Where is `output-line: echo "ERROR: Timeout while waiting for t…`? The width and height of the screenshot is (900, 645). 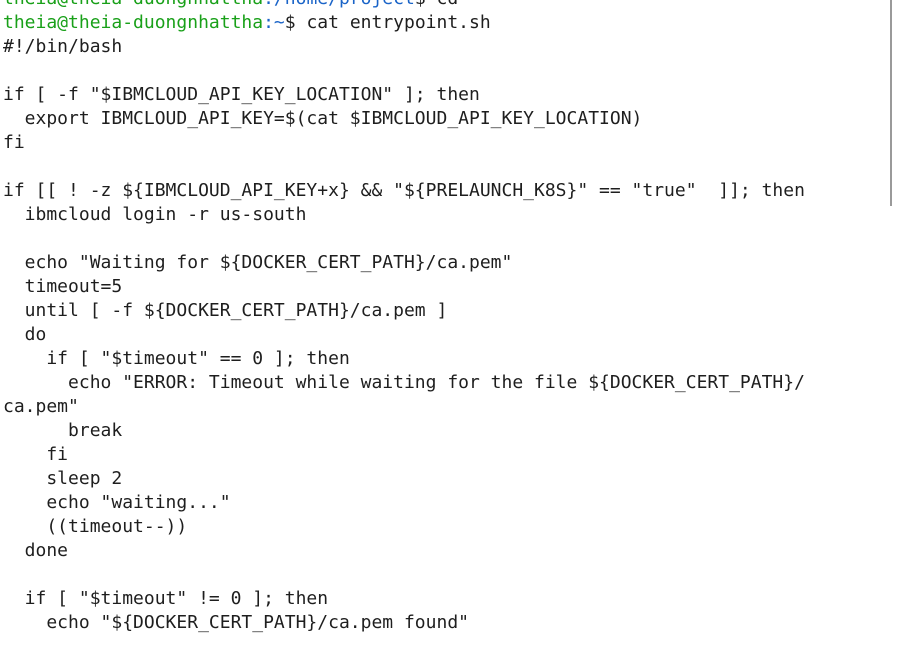
output-line: echo "ERROR: Timeout while waiting for t… is located at coordinates (404, 382).